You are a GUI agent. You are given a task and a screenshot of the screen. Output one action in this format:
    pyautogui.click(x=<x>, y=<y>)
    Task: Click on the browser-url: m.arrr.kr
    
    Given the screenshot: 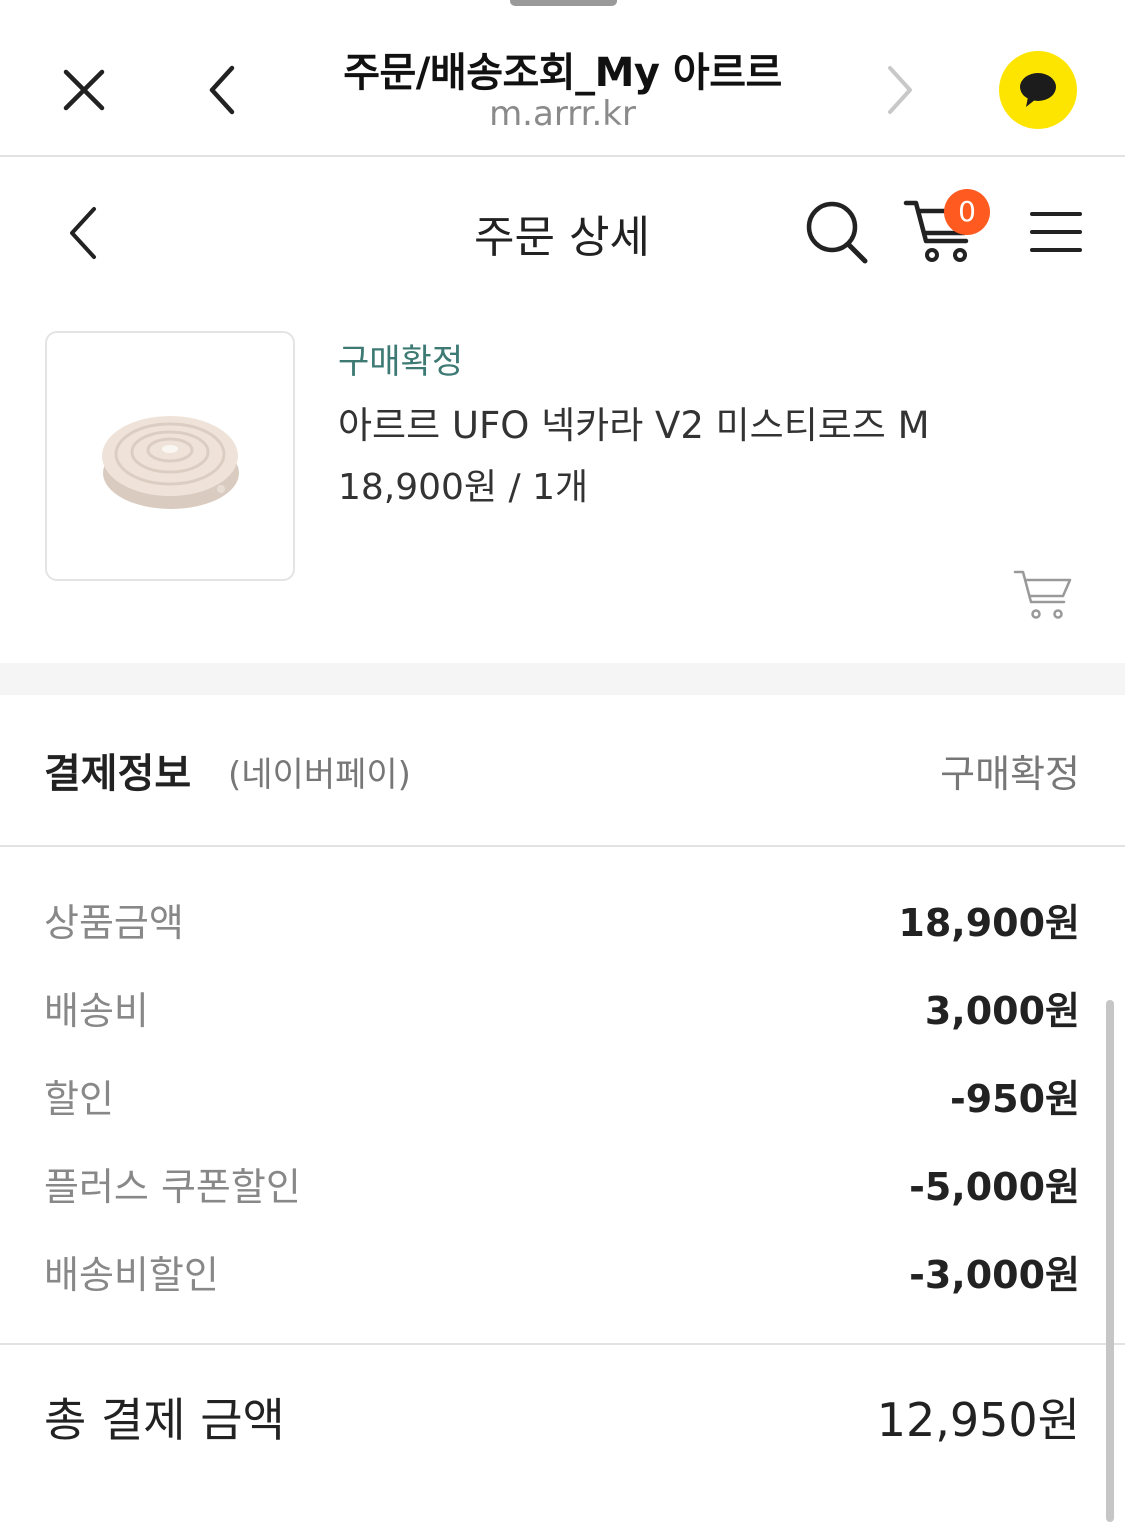 What is the action you would take?
    pyautogui.click(x=562, y=114)
    